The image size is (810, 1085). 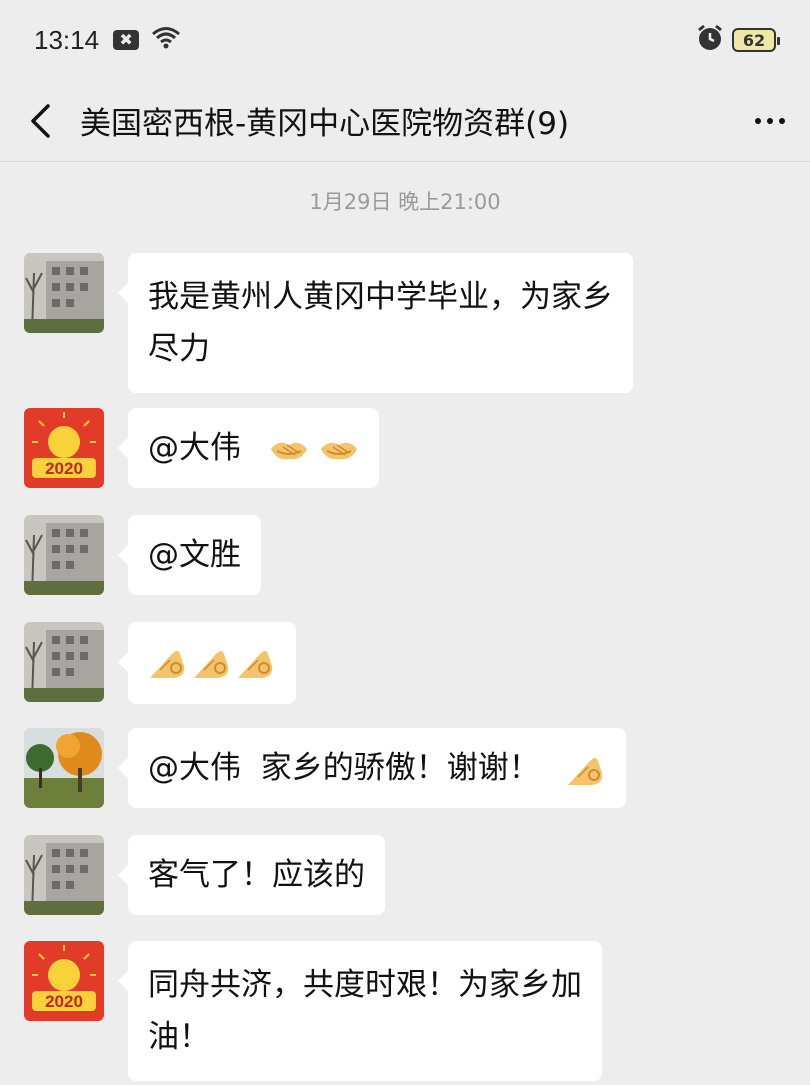 I want to click on message-bubble: 同舟共济，共度时艰！为家乡加 油！, so click(x=360, y=1011).